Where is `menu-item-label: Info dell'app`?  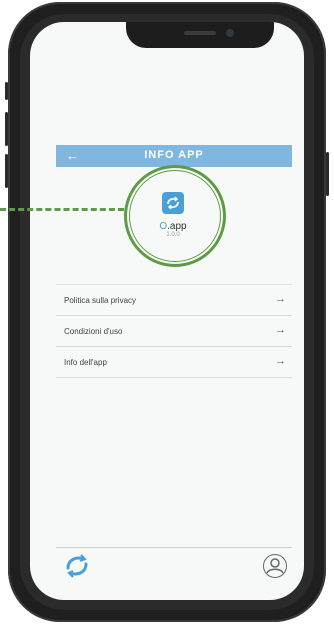
menu-item-label: Info dell'app is located at coordinates (85, 362).